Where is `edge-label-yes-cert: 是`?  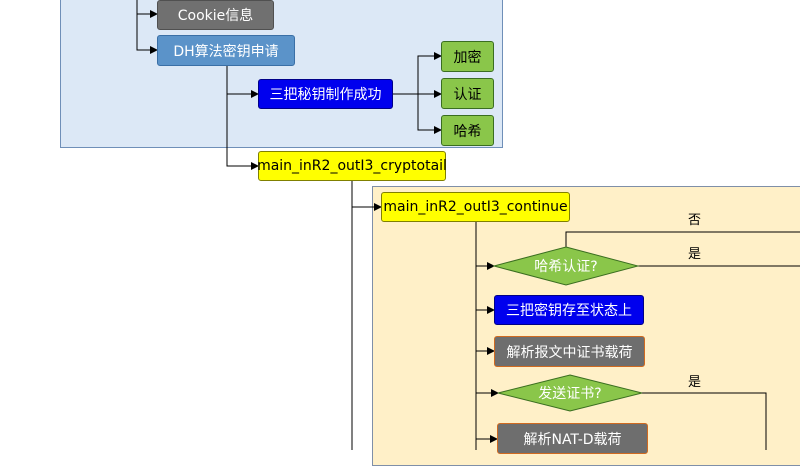
edge-label-yes-cert: 是 is located at coordinates (695, 382).